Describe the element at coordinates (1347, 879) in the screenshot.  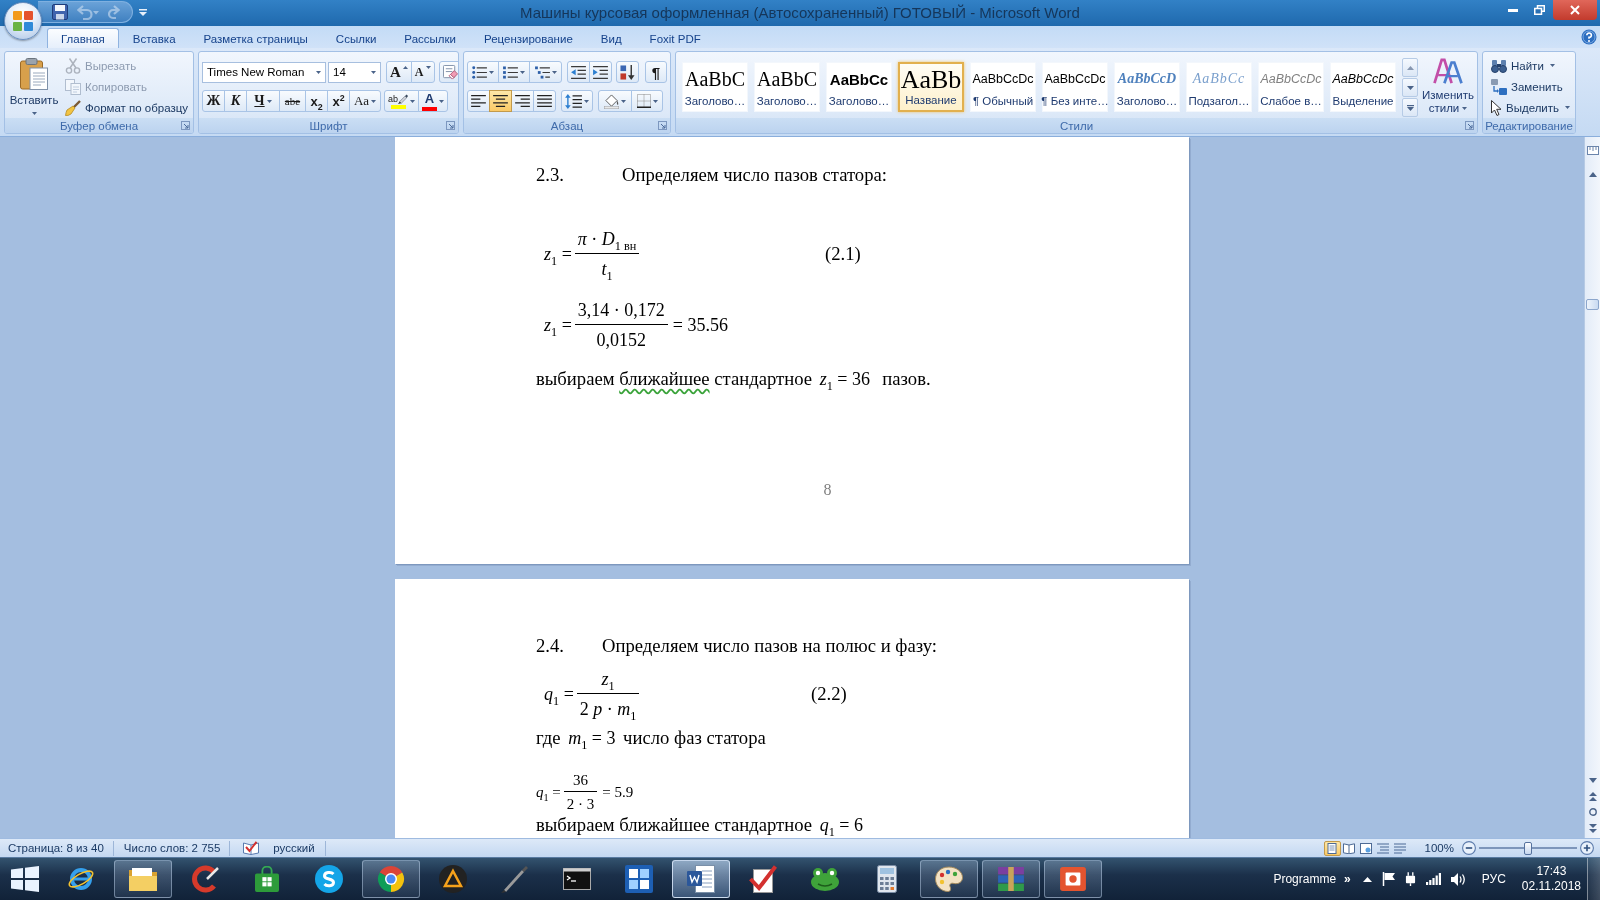
I see `toolbar-chevron: »` at that location.